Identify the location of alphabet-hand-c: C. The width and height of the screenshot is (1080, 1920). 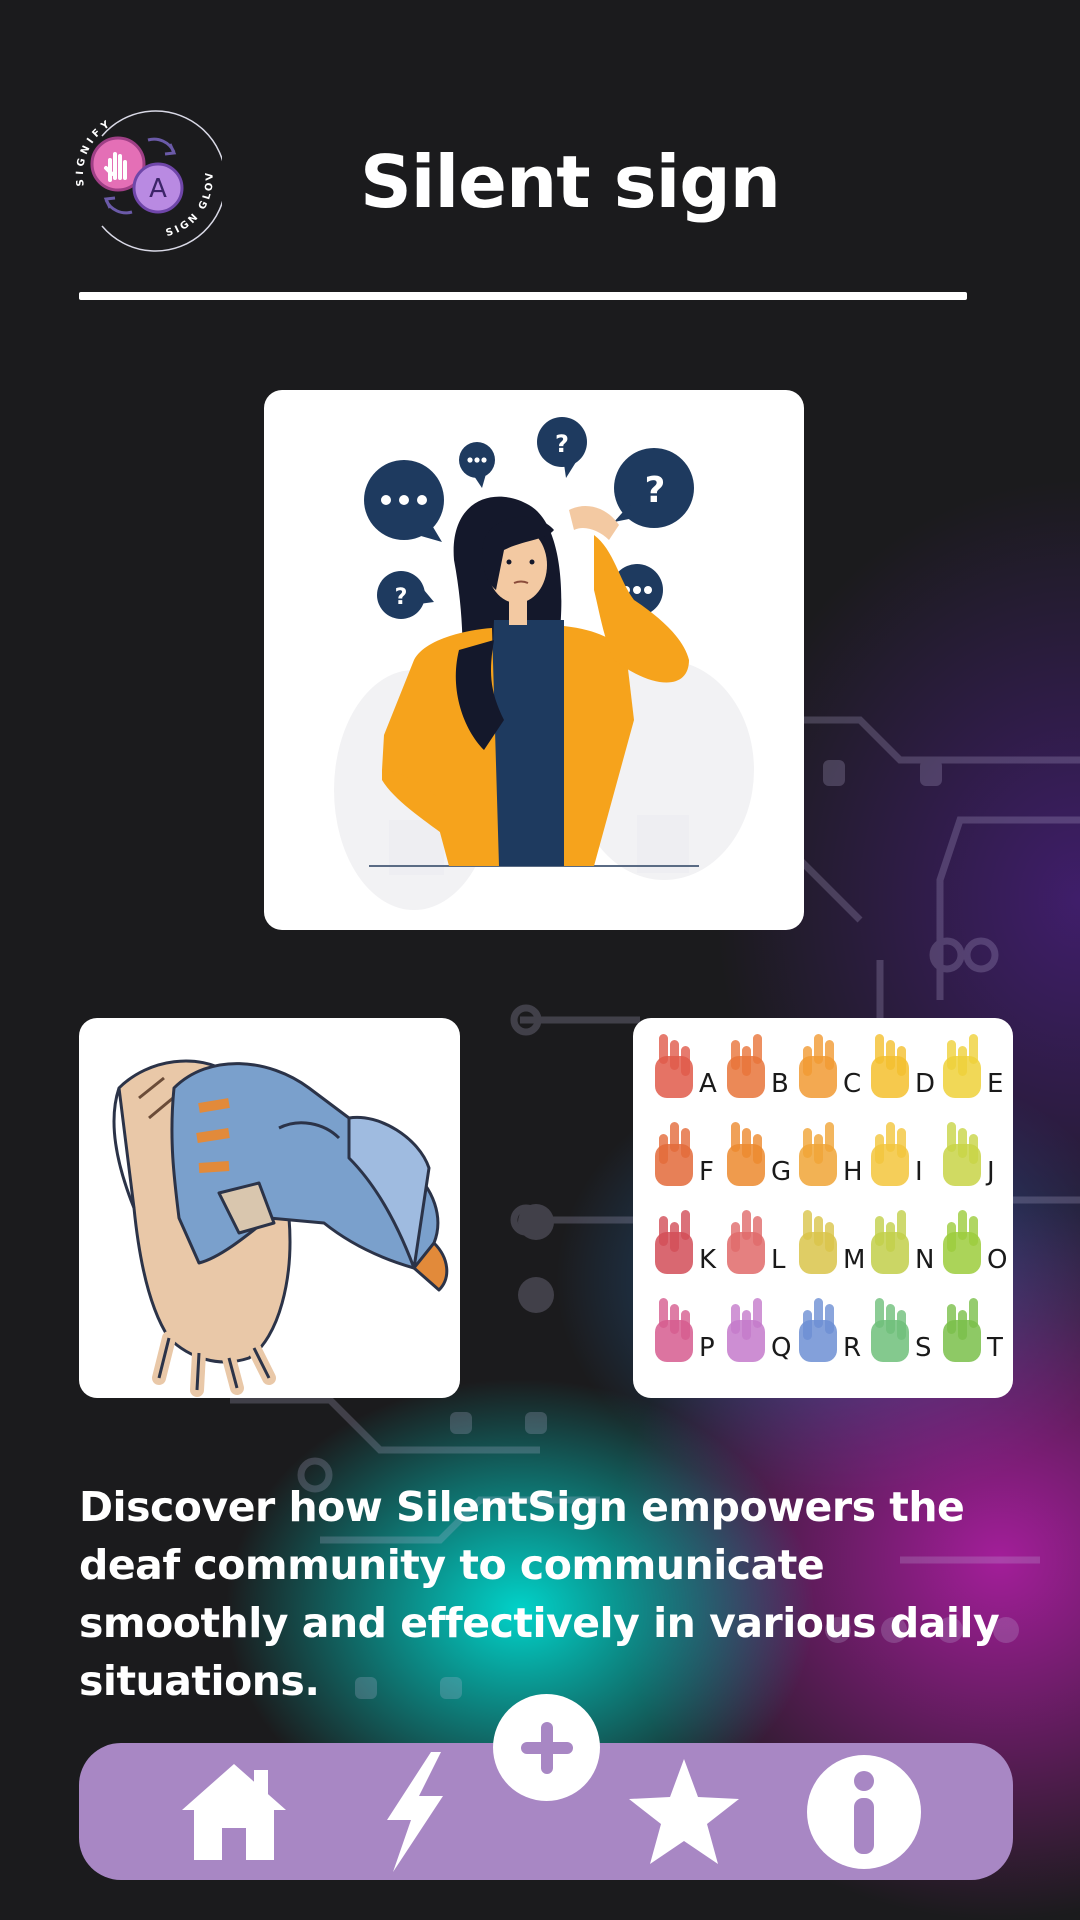
(830, 1066).